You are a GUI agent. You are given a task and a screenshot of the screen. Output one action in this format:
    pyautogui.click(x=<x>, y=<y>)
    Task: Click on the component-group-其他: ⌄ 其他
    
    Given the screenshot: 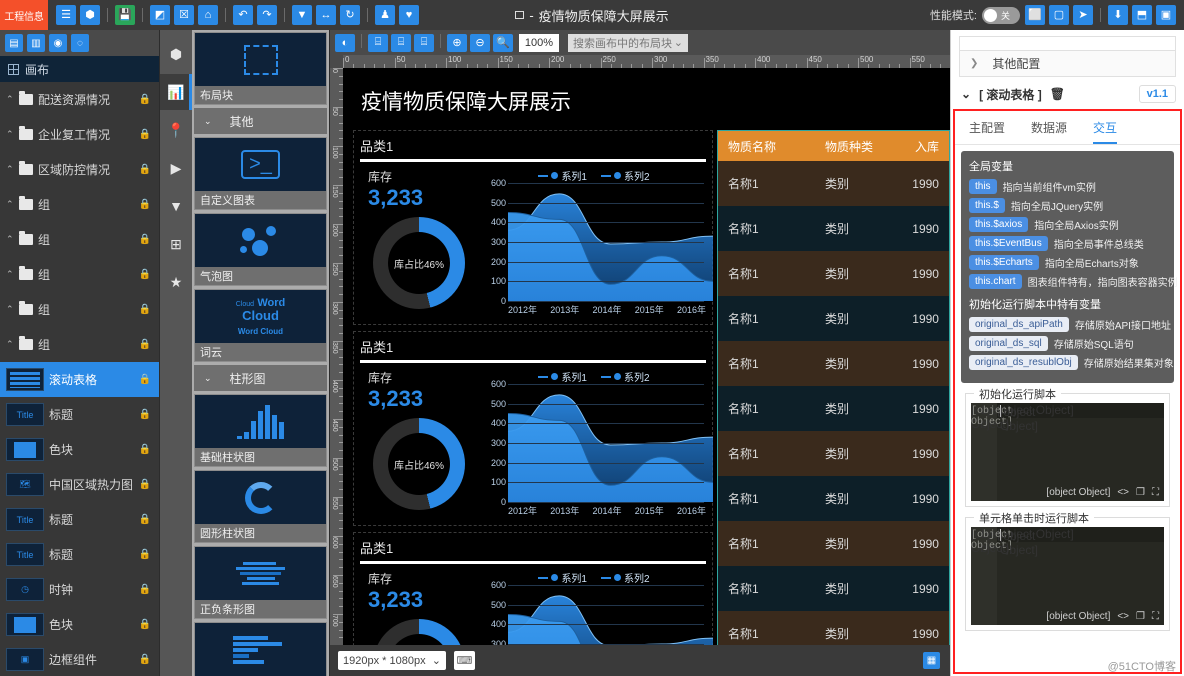 What is the action you would take?
    pyautogui.click(x=260, y=121)
    